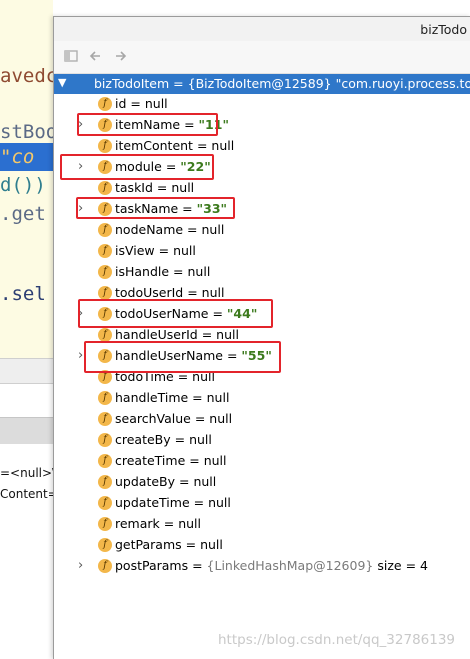 The width and height of the screenshot is (470, 659). Describe the element at coordinates (28, 473) in the screenshot. I see `log-line: =<null>\` at that location.